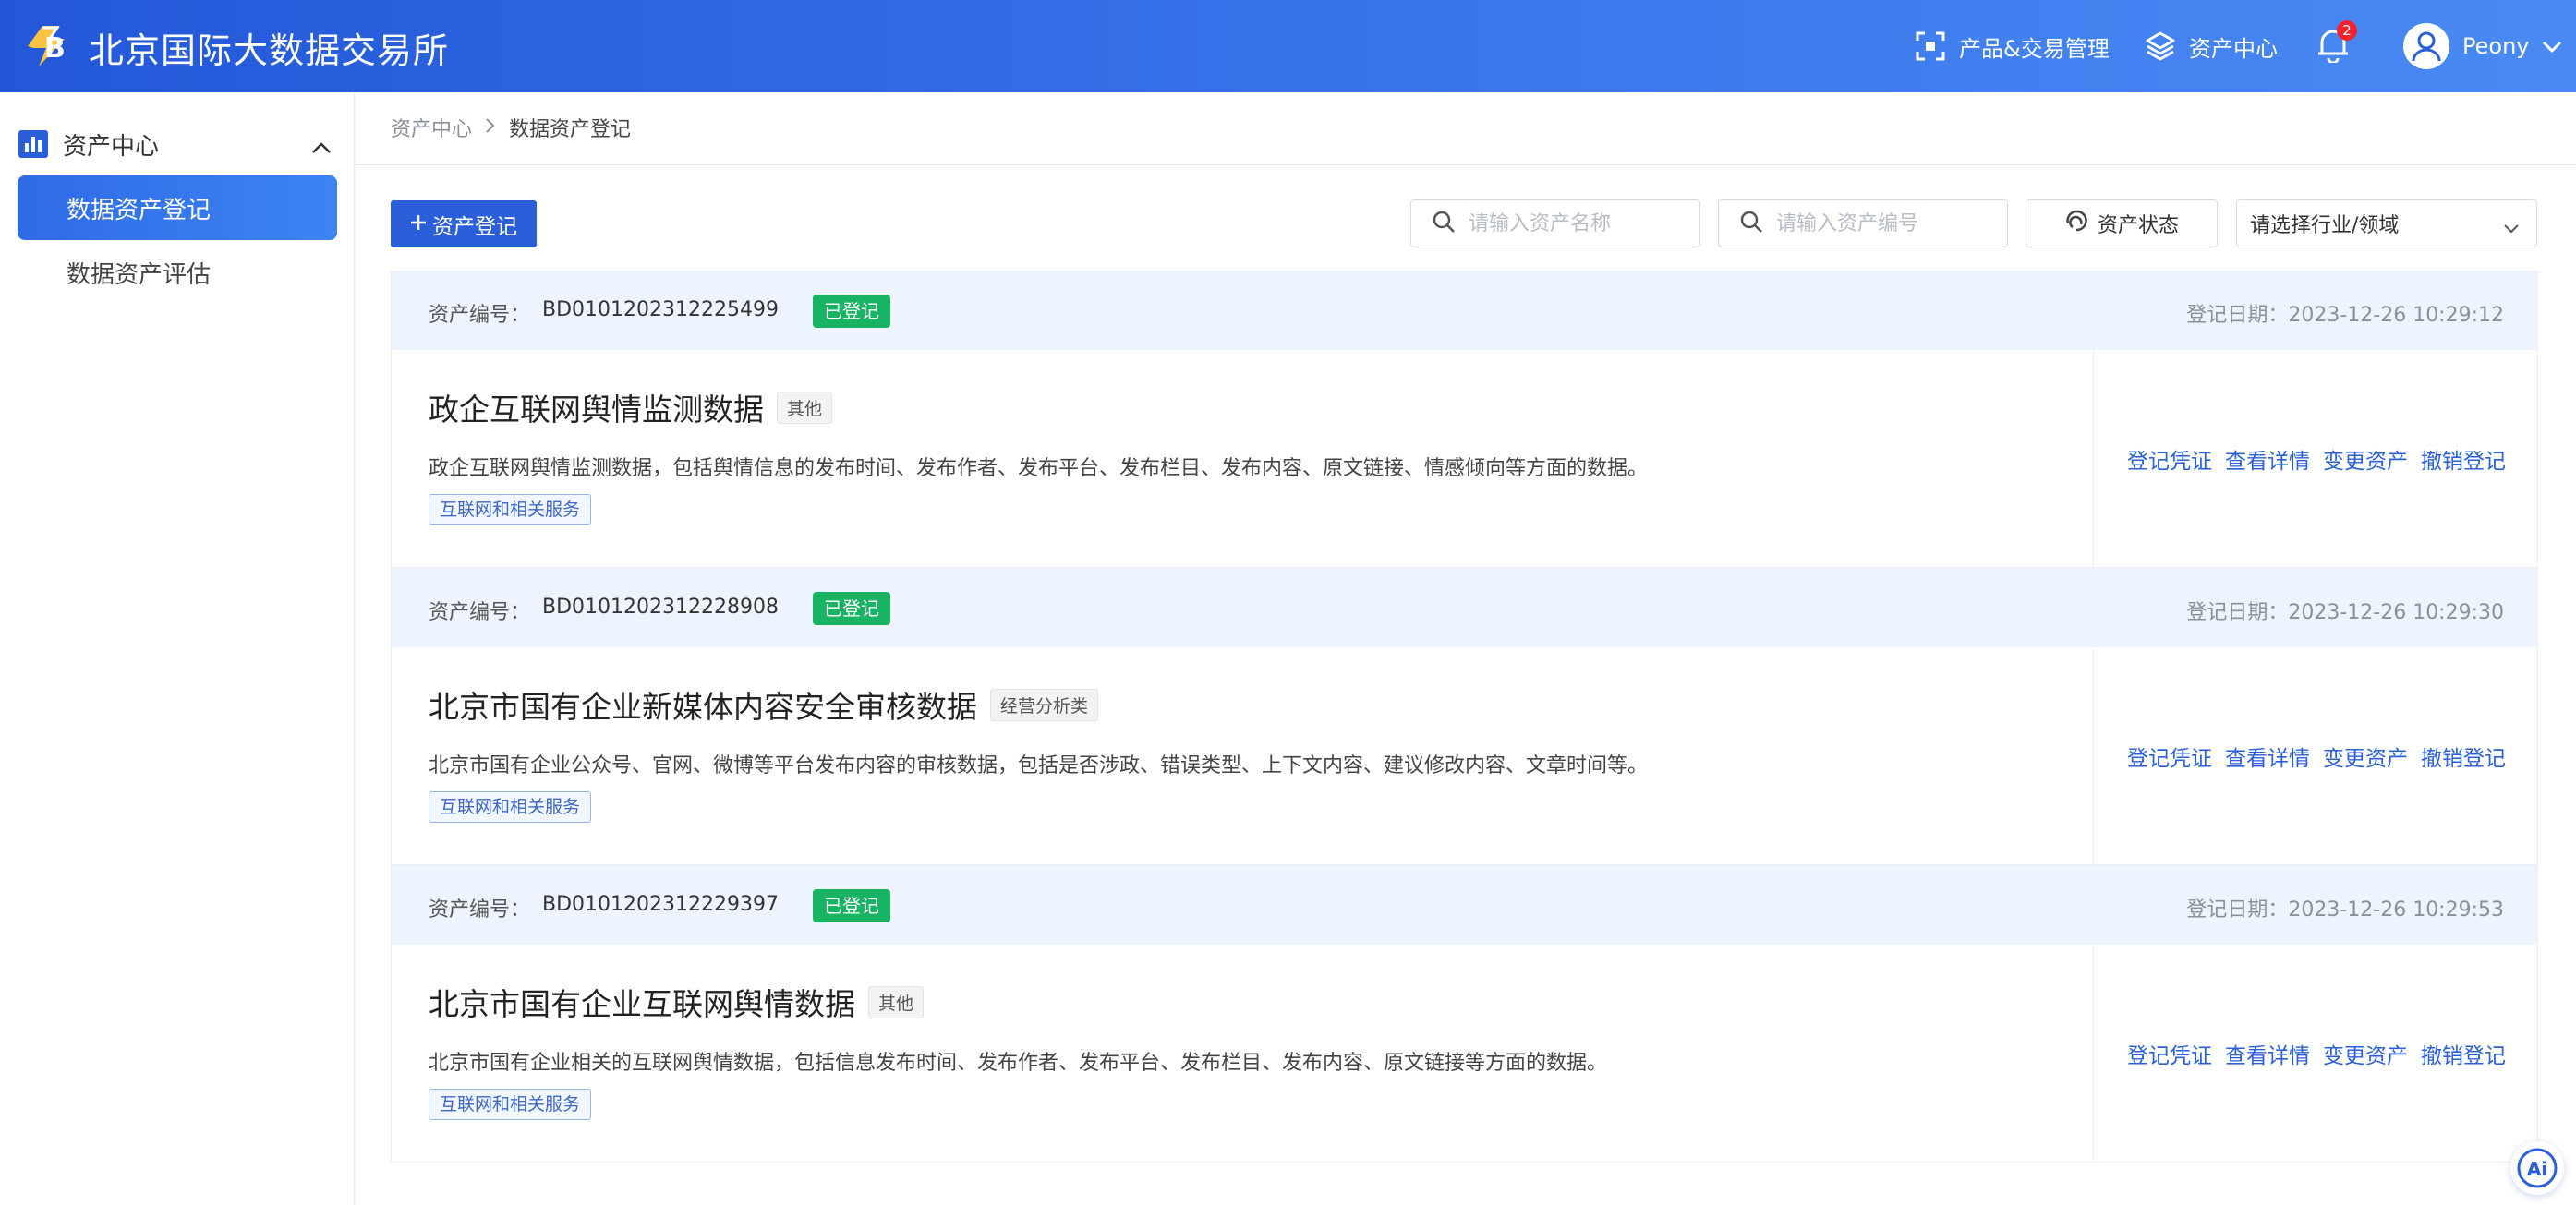 Image resolution: width=2576 pixels, height=1205 pixels. I want to click on search-code-box, so click(1863, 223).